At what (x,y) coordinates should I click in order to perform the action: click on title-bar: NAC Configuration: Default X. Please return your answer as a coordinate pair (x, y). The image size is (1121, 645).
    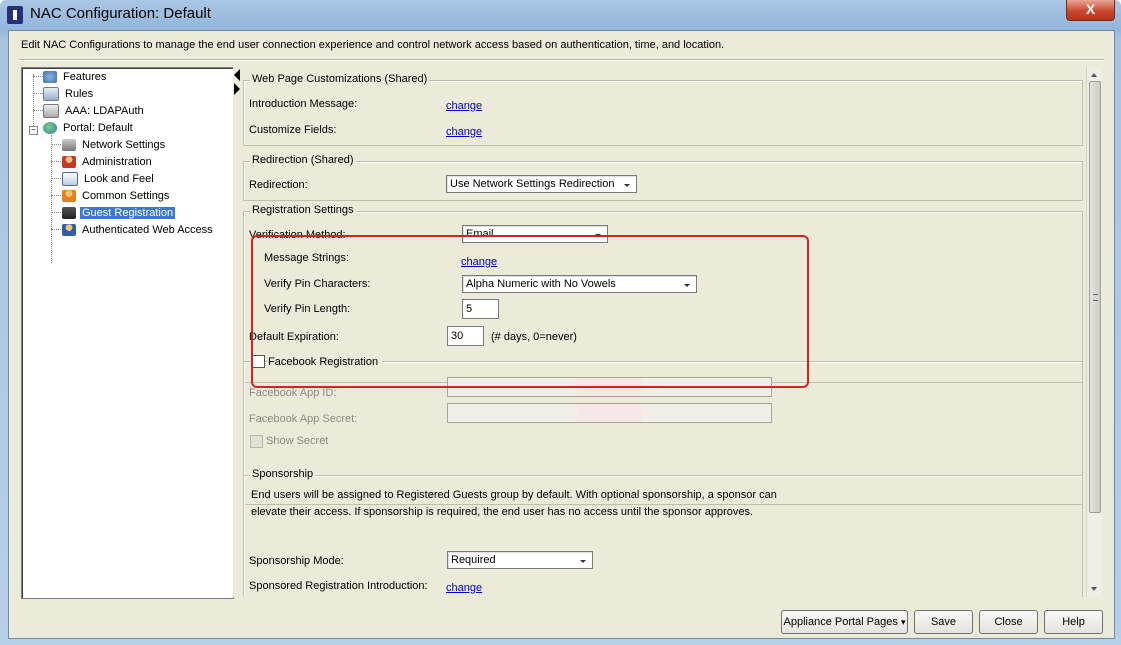
    Looking at the image, I should click on (560, 15).